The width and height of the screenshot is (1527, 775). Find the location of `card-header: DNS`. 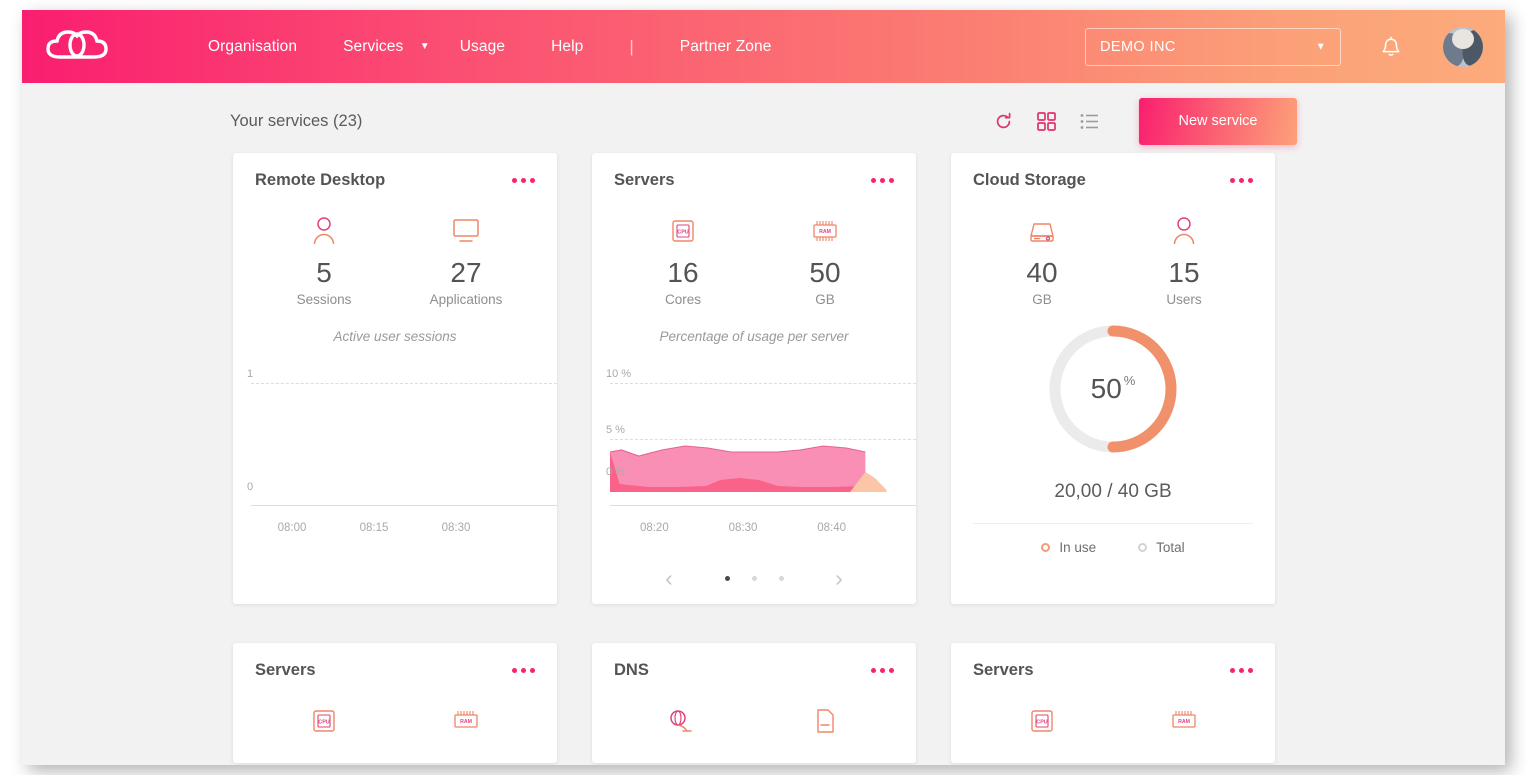

card-header: DNS is located at coordinates (754, 661).